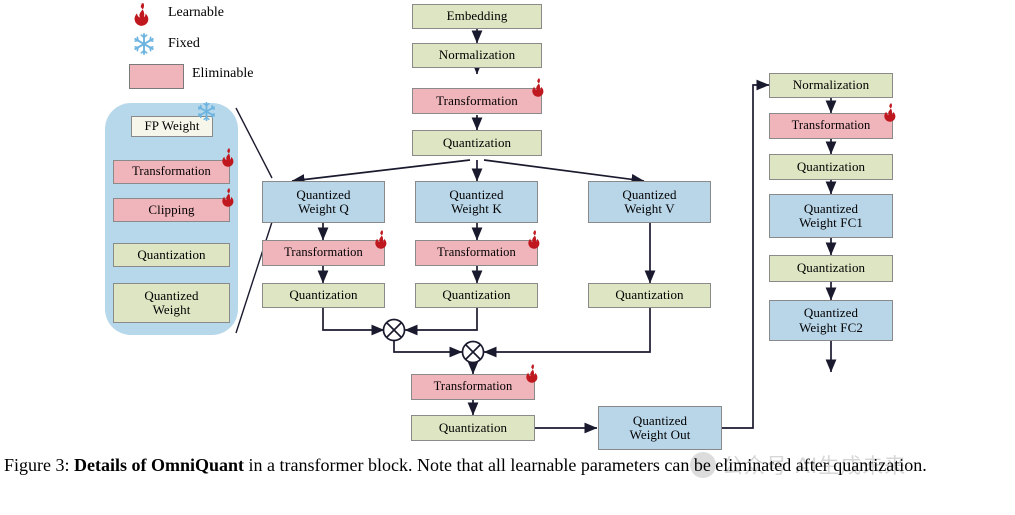  Describe the element at coordinates (746, 254) in the screenshot. I see `edge-qweightout-normalization2` at that location.